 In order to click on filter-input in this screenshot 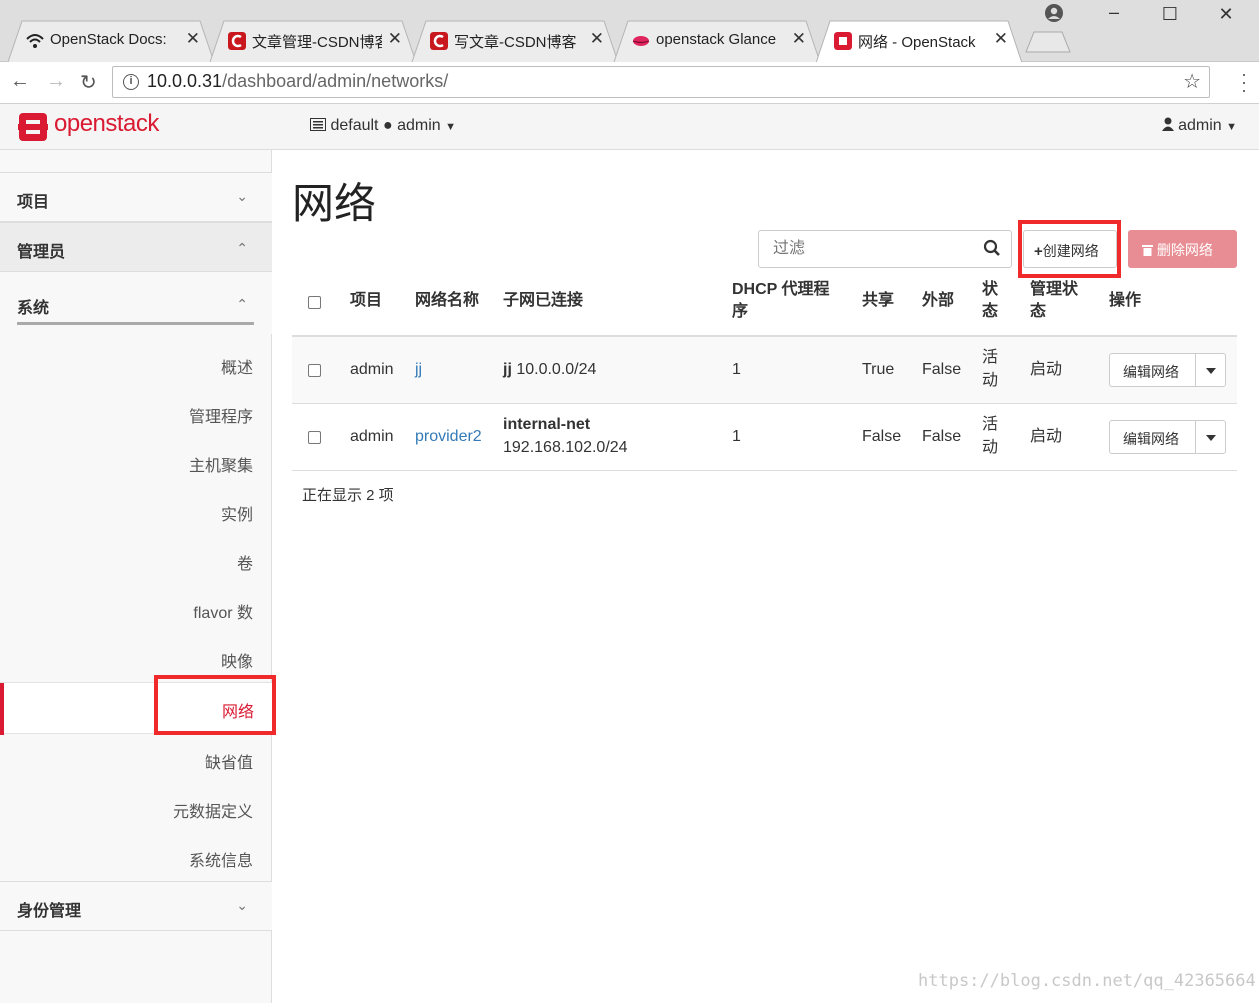, I will do `click(871, 249)`.